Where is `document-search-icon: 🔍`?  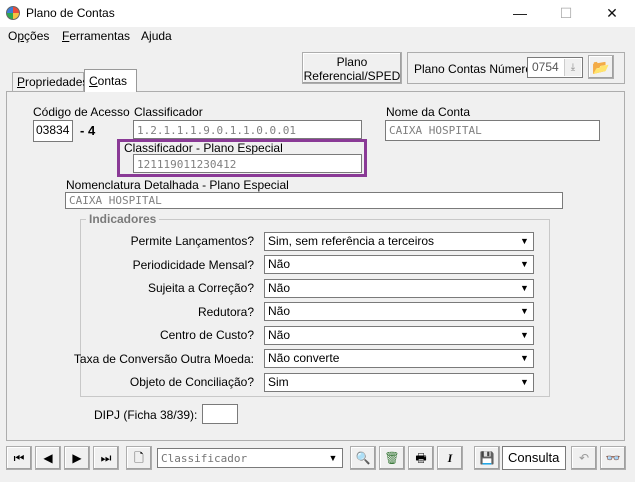 document-search-icon: 🔍 is located at coordinates (363, 458).